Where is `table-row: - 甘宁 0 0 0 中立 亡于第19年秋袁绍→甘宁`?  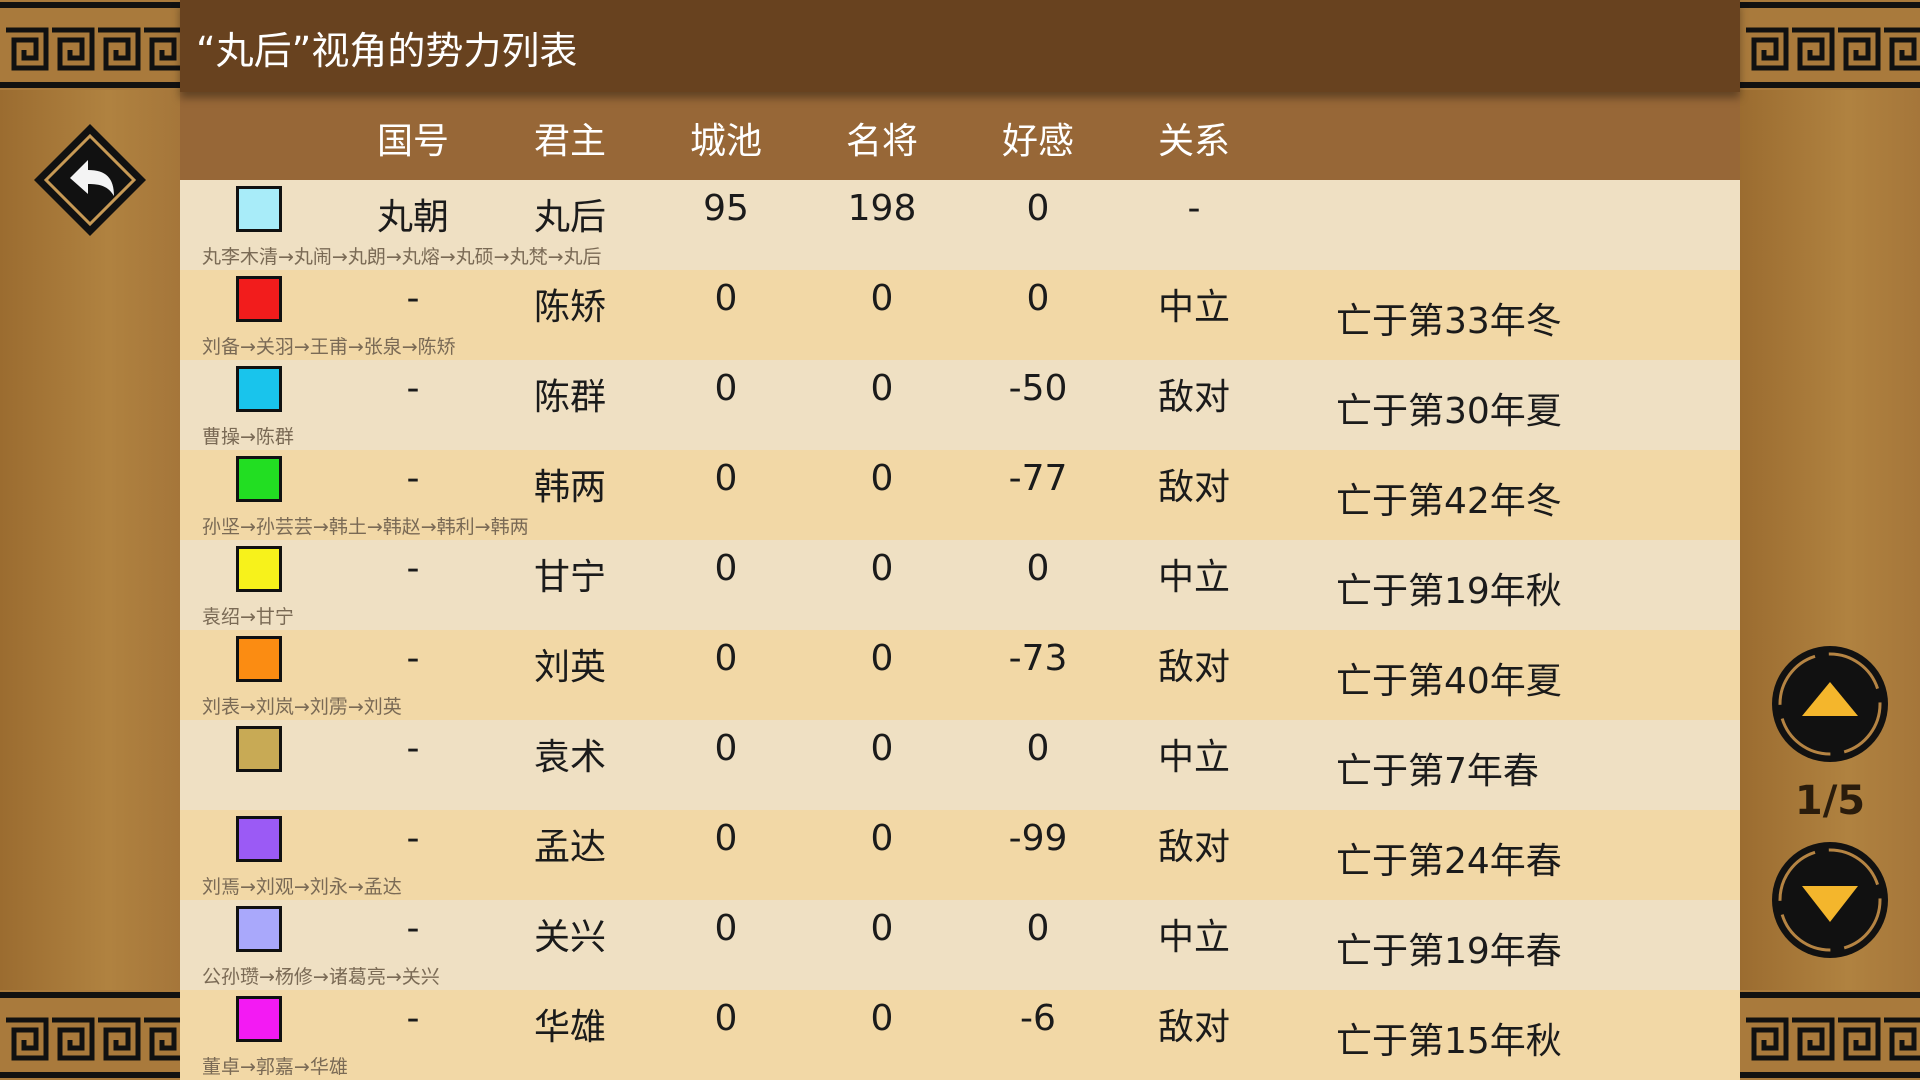
table-row: - 甘宁 0 0 0 中立 亡于第19年秋袁绍→甘宁 is located at coordinates (960, 585).